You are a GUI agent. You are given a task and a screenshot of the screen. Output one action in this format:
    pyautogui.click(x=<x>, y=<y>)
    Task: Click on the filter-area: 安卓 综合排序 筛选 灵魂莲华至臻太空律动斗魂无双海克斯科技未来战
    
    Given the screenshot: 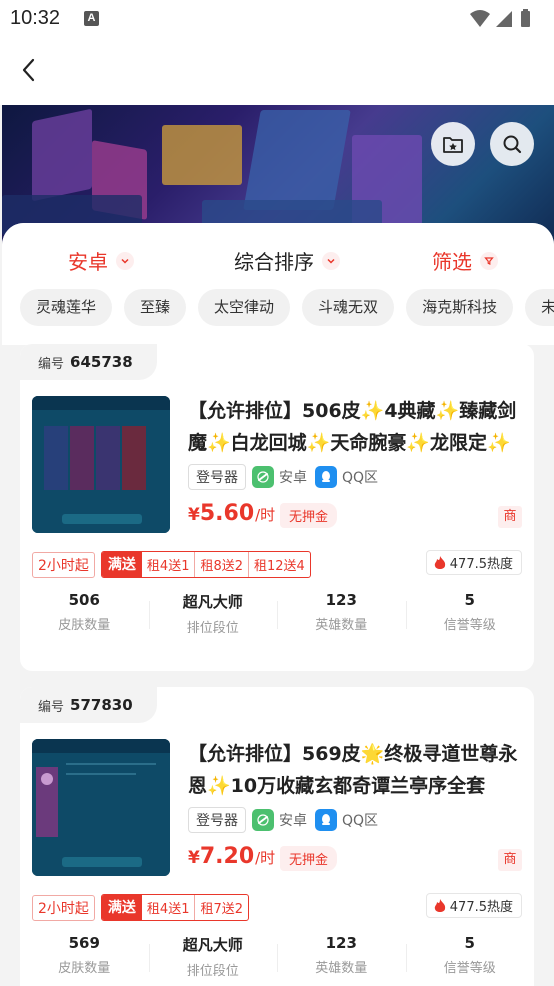 What is the action you would take?
    pyautogui.click(x=278, y=284)
    